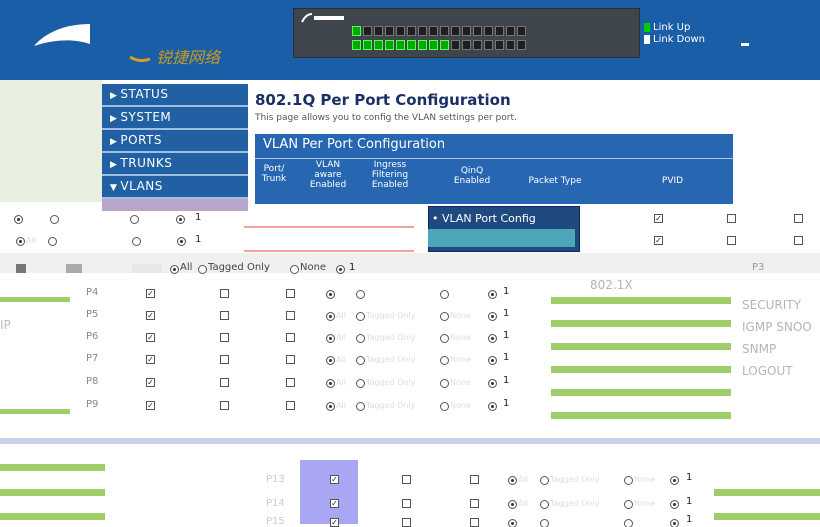  I want to click on nav-trunks: ▶ TRUNKS, so click(175, 164).